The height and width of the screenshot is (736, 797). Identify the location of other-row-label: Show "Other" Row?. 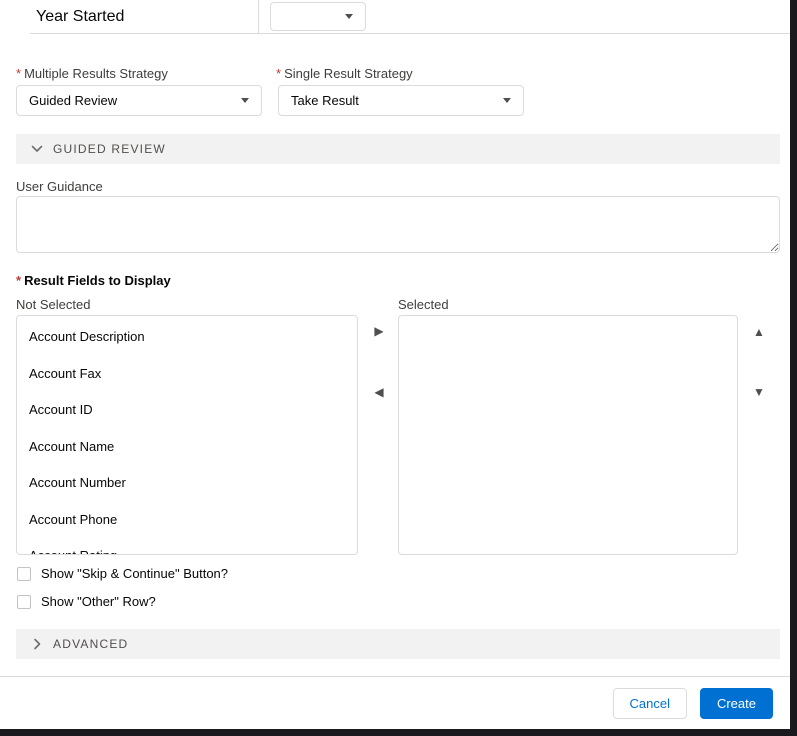
(98, 601).